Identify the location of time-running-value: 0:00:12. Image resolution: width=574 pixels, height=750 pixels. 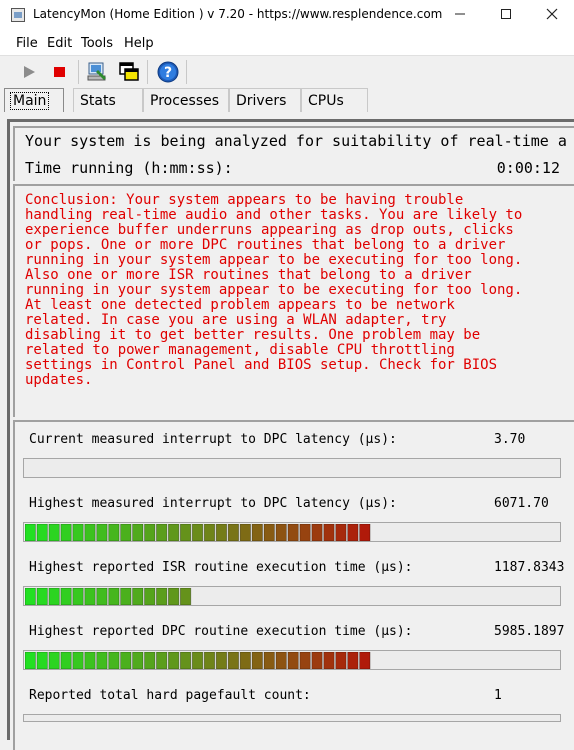
(528, 168).